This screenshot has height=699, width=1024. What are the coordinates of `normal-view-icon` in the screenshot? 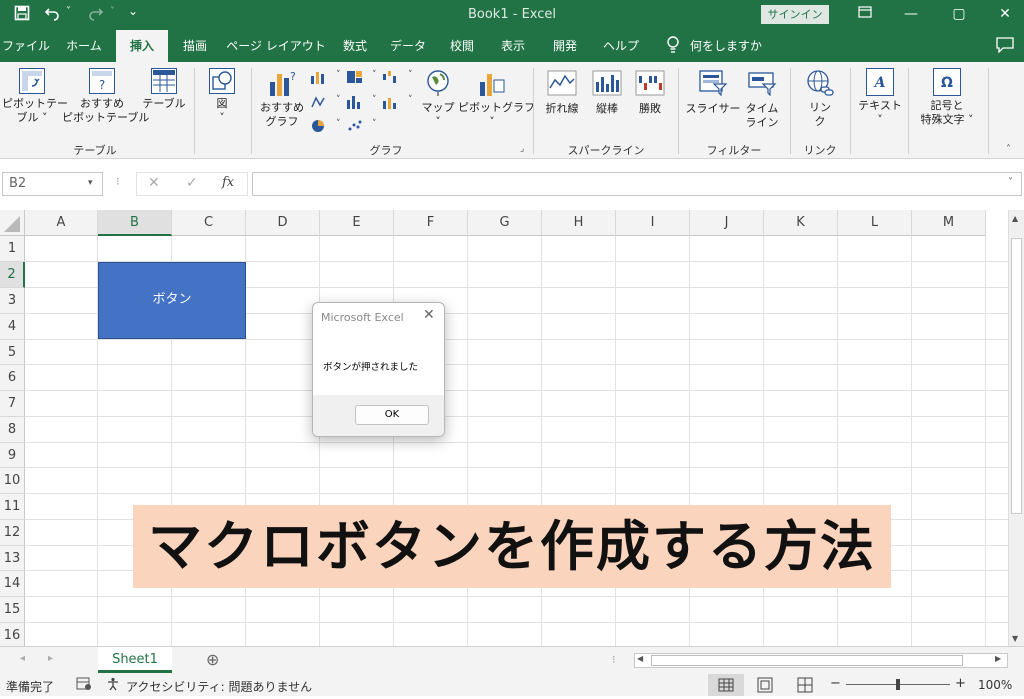 It's located at (726, 685).